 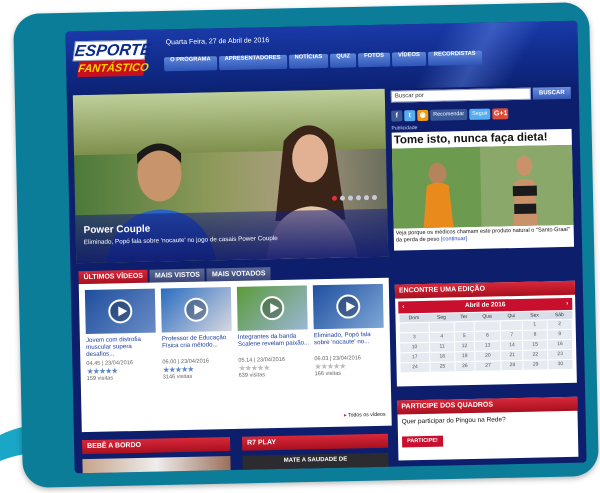 I want to click on calendar-day: 23, so click(x=560, y=354).